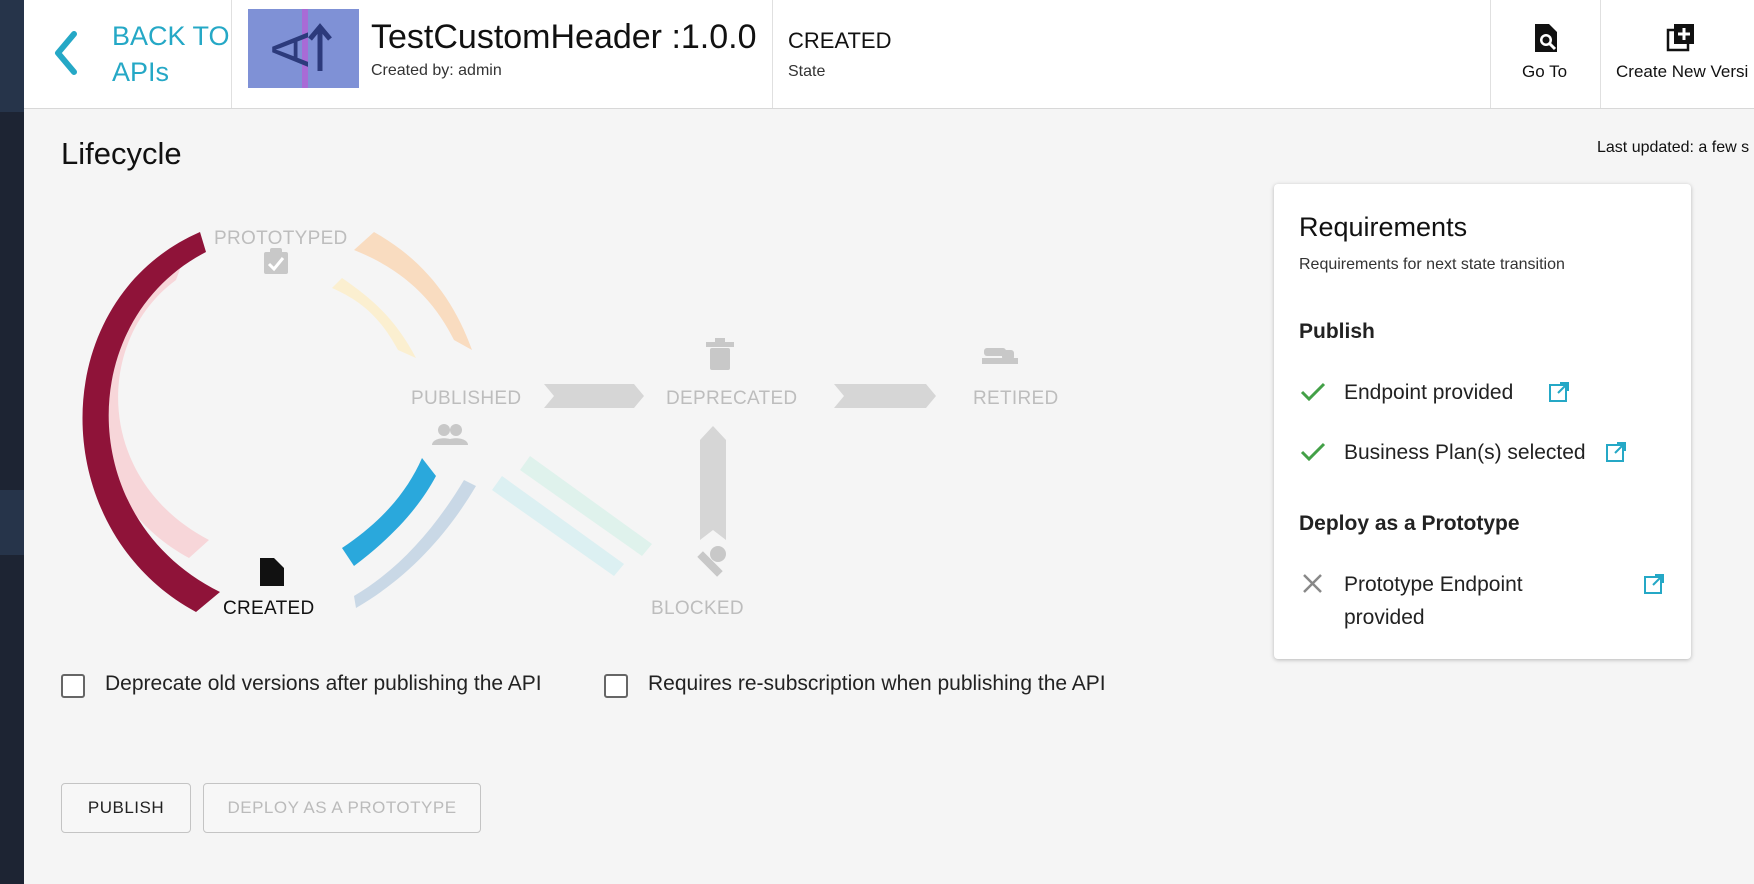 The height and width of the screenshot is (884, 1754). I want to click on go-to-button: Go To, so click(1546, 54).